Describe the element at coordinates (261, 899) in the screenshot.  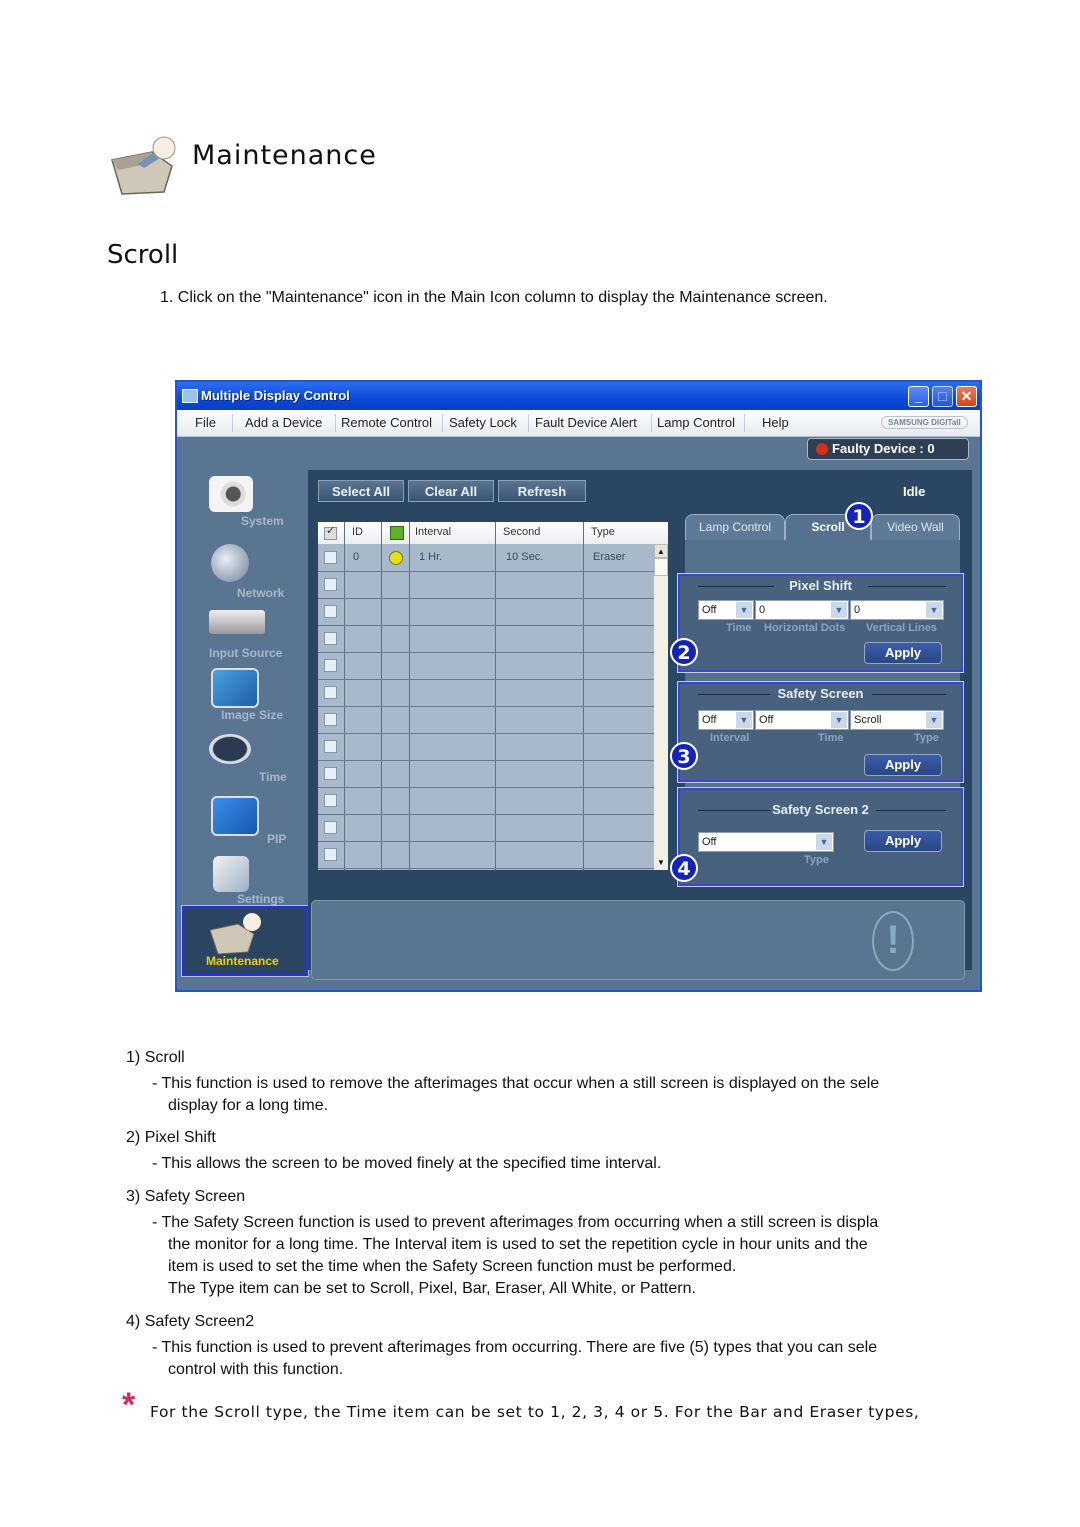
I see `nav-label: Settings` at that location.